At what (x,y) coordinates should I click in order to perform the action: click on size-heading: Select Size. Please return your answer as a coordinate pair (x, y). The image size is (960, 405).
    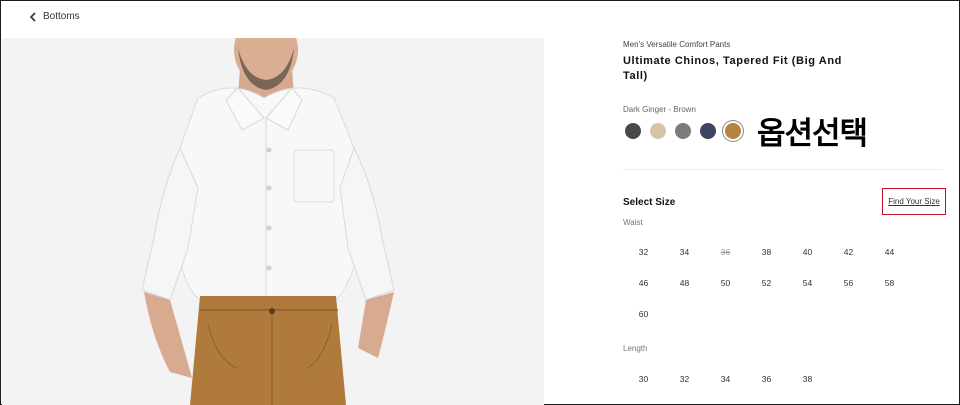
    Looking at the image, I should click on (649, 202).